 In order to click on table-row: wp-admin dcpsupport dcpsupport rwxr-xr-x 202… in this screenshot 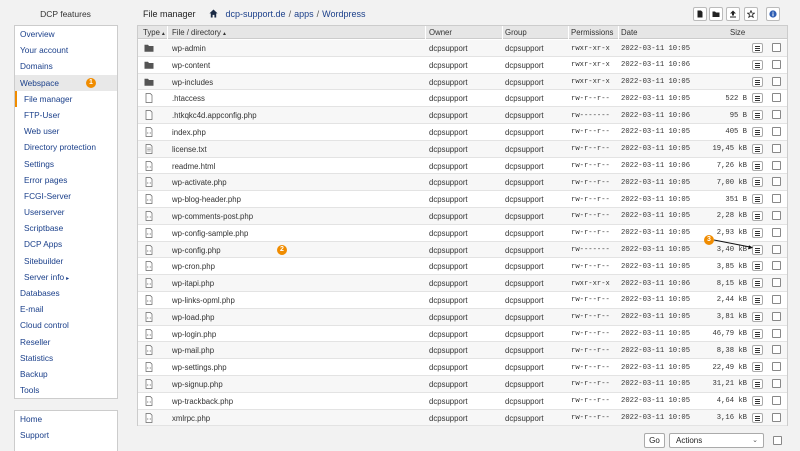, I will do `click(462, 48)`.